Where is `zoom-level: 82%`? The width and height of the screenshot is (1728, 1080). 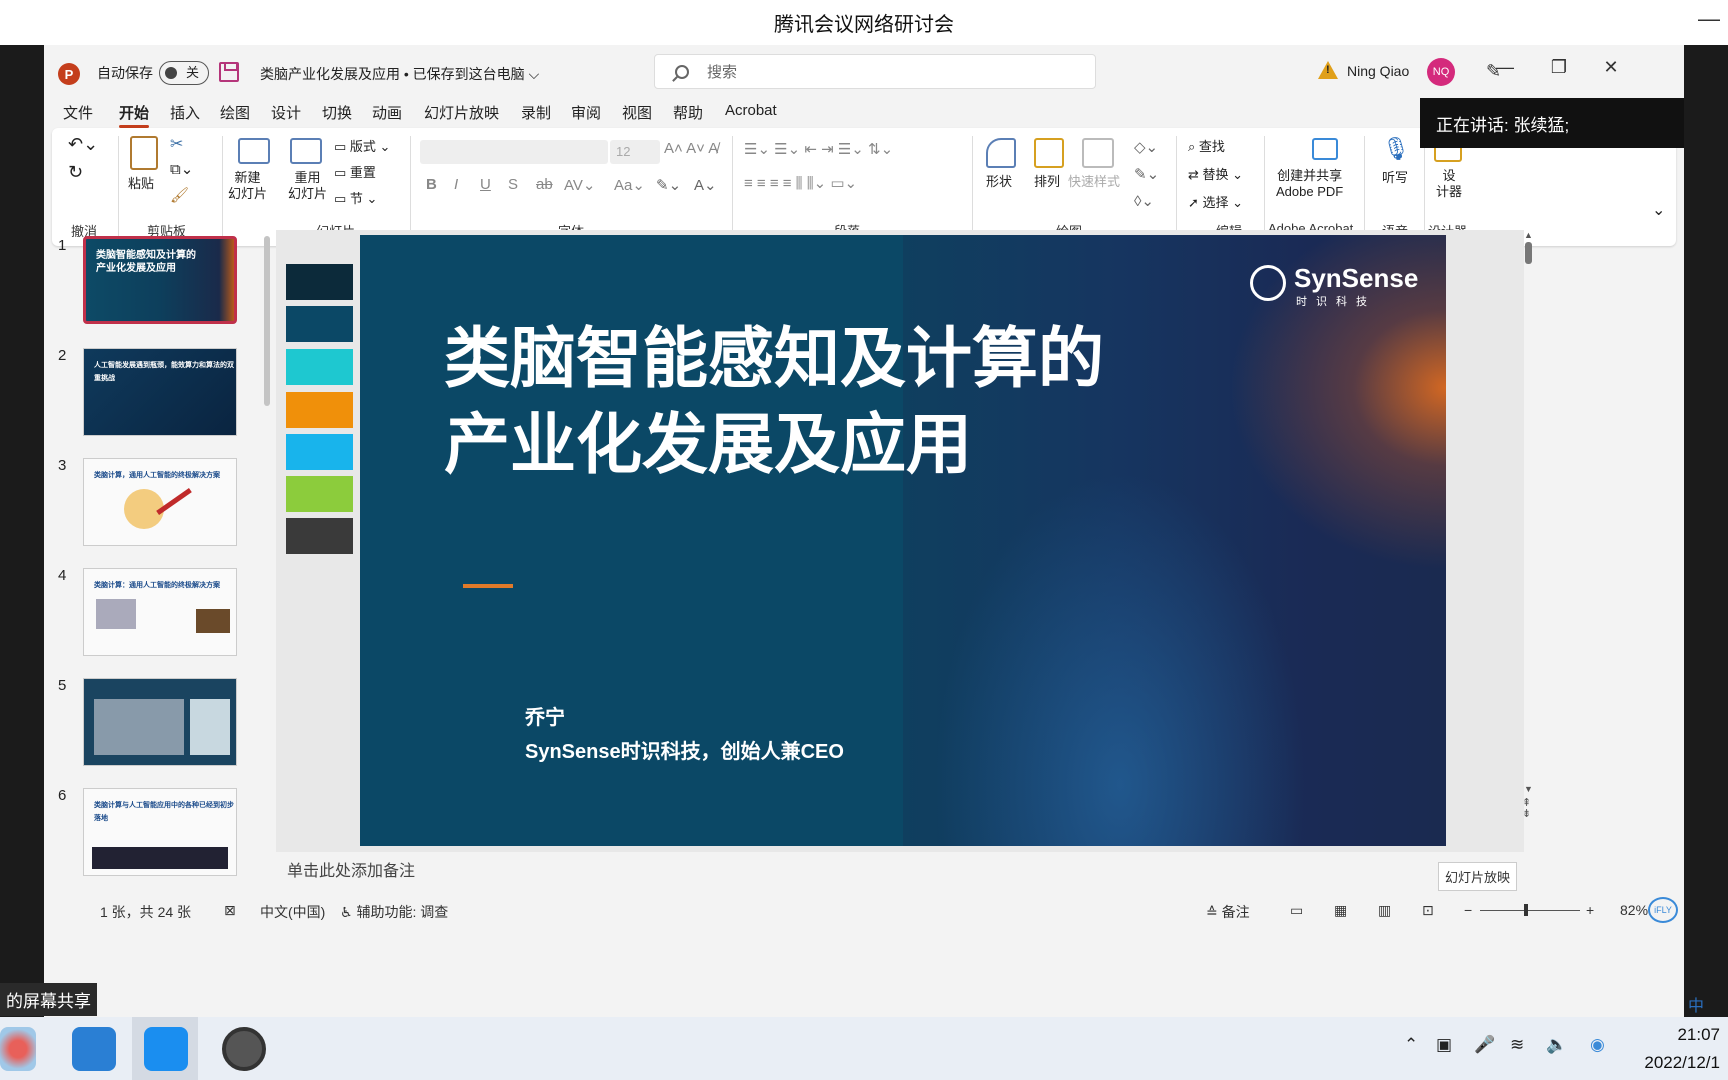
zoom-level: 82% is located at coordinates (1634, 910).